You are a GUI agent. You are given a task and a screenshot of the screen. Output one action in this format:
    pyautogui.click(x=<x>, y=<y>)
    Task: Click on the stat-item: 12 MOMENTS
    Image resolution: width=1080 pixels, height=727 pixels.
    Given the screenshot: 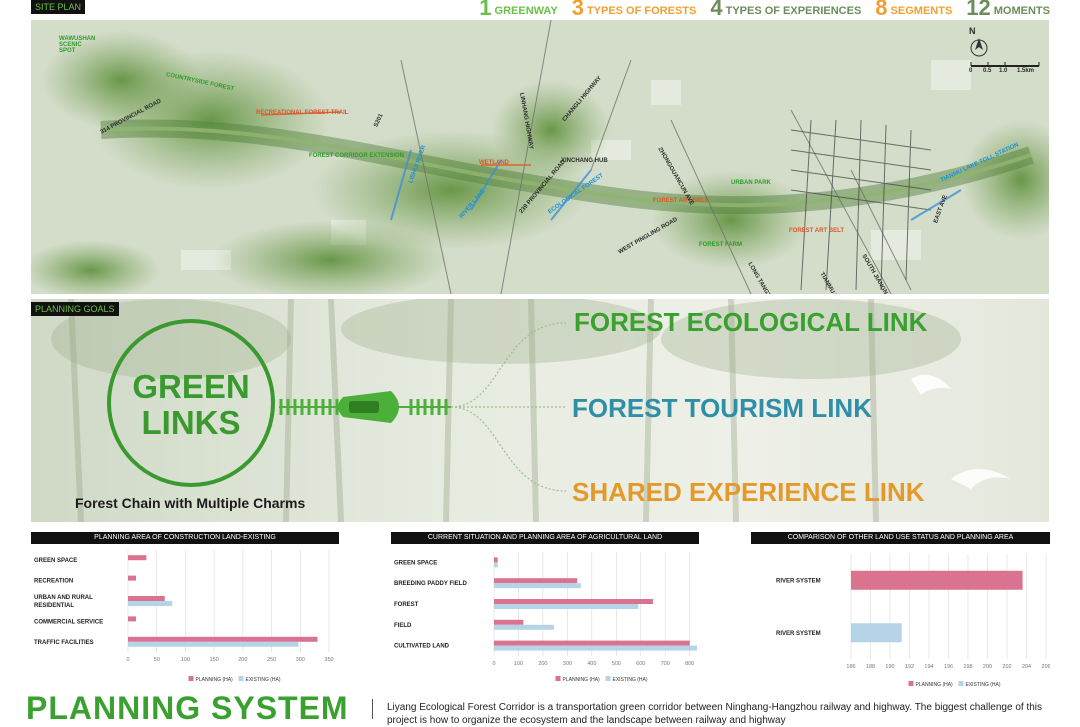 What is the action you would take?
    pyautogui.click(x=1008, y=10)
    